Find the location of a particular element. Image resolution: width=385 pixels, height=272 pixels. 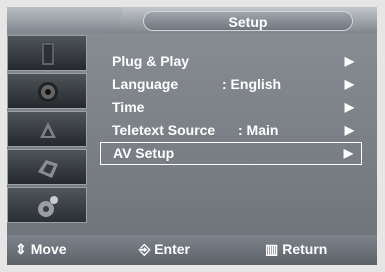

menu-item-value: : English is located at coordinates (252, 84).